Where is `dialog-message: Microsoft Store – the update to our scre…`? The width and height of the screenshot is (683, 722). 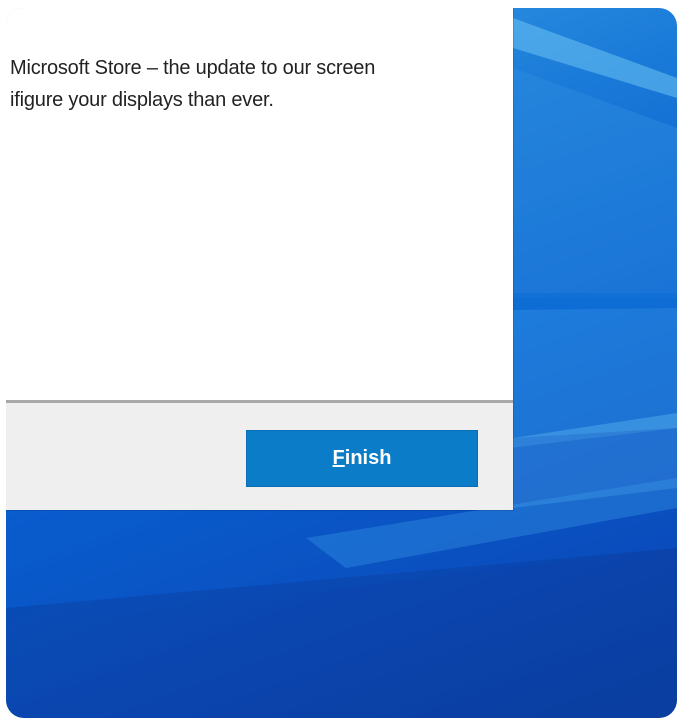 dialog-message: Microsoft Store – the update to our scre… is located at coordinates (260, 84).